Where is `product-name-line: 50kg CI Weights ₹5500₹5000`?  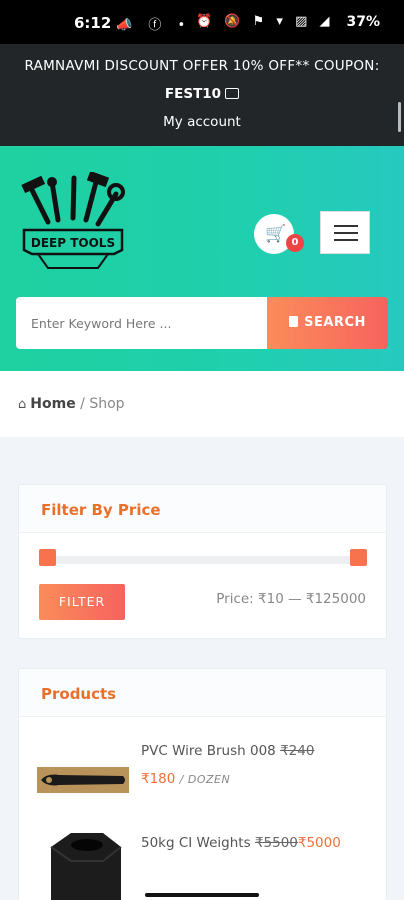 product-name-line: 50kg CI Weights ₹5500₹5000 is located at coordinates (241, 843).